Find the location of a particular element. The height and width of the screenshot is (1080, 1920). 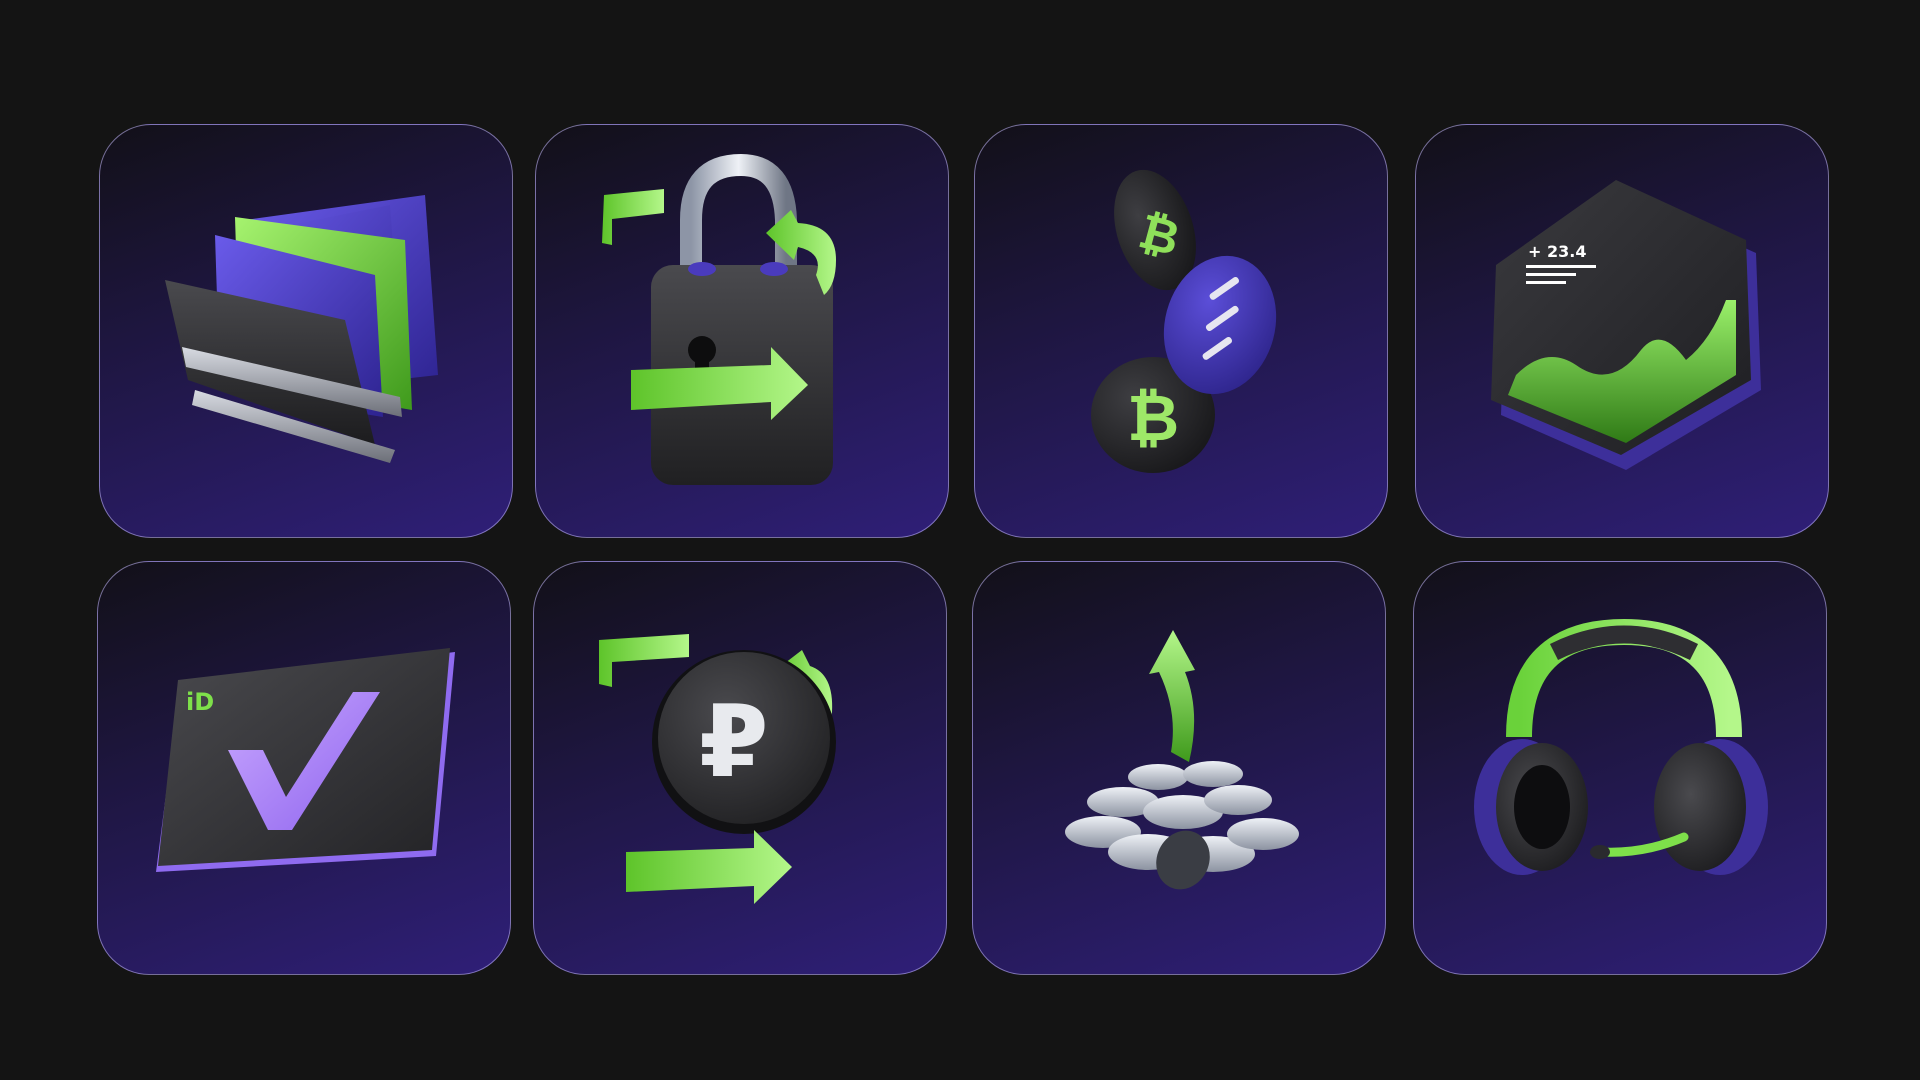

coin-pile-arrow-icon is located at coordinates (1182, 760).